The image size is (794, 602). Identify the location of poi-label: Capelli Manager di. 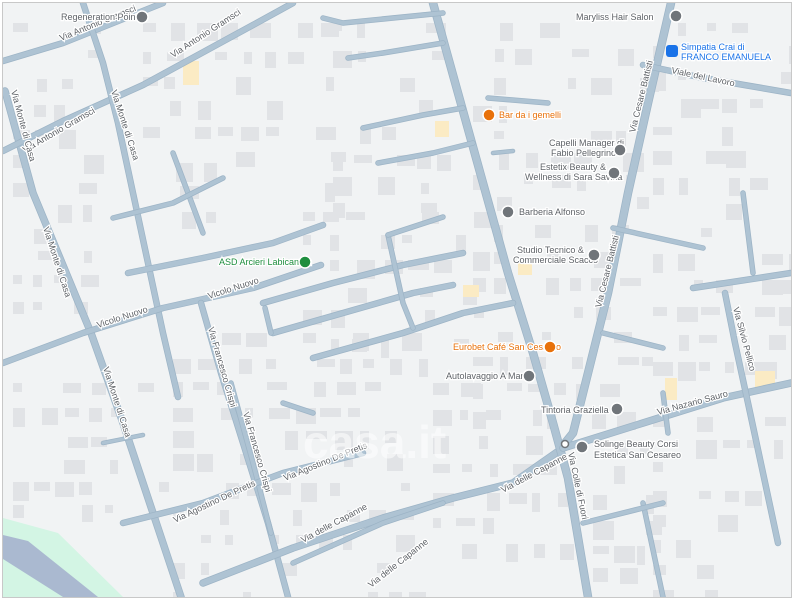
(586, 143).